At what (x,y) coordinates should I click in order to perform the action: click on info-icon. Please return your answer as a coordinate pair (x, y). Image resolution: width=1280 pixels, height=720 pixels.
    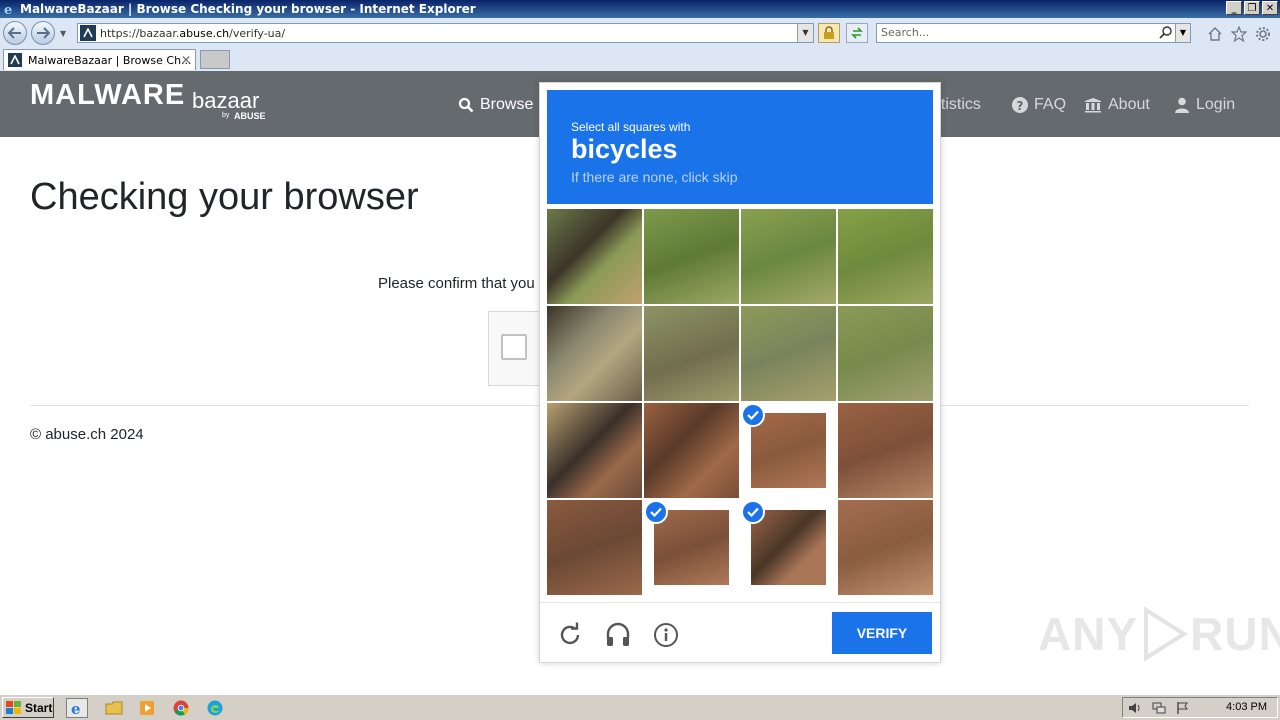
    Looking at the image, I should click on (666, 635).